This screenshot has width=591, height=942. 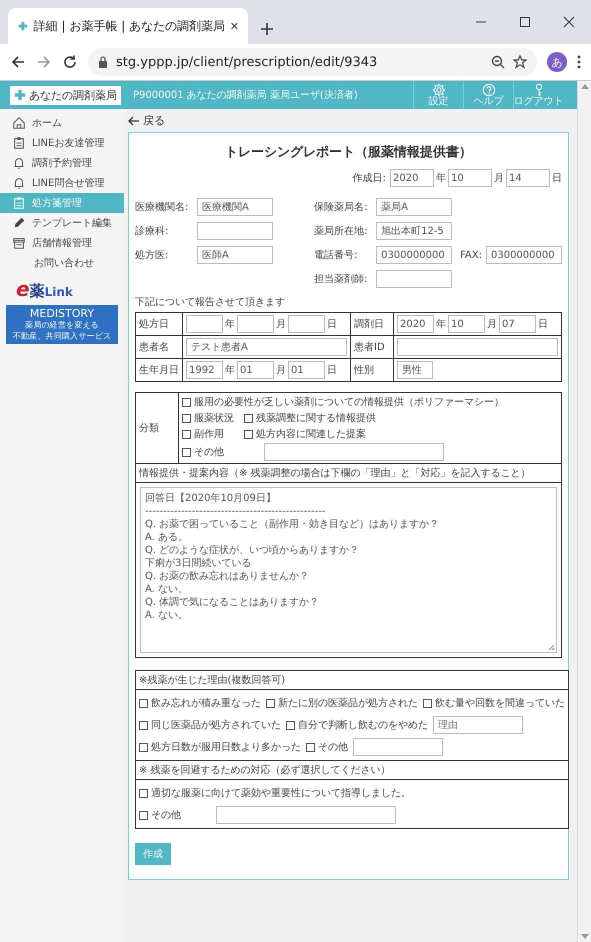 I want to click on clipboard-icon, so click(x=19, y=203).